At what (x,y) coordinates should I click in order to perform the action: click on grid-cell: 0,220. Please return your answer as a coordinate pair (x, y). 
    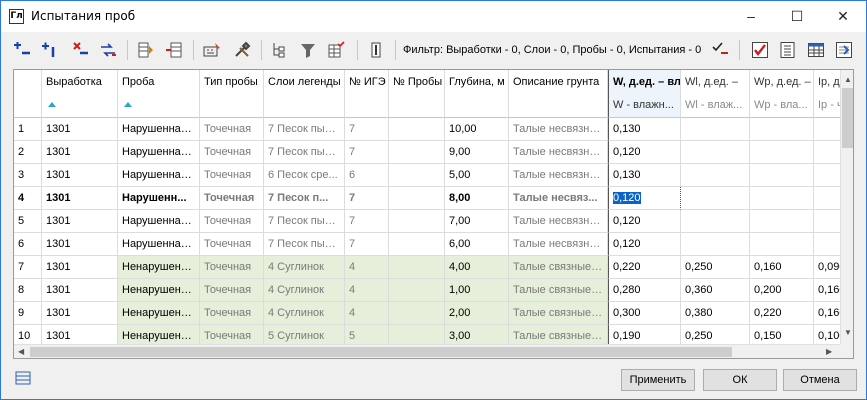
    Looking at the image, I should click on (644, 267).